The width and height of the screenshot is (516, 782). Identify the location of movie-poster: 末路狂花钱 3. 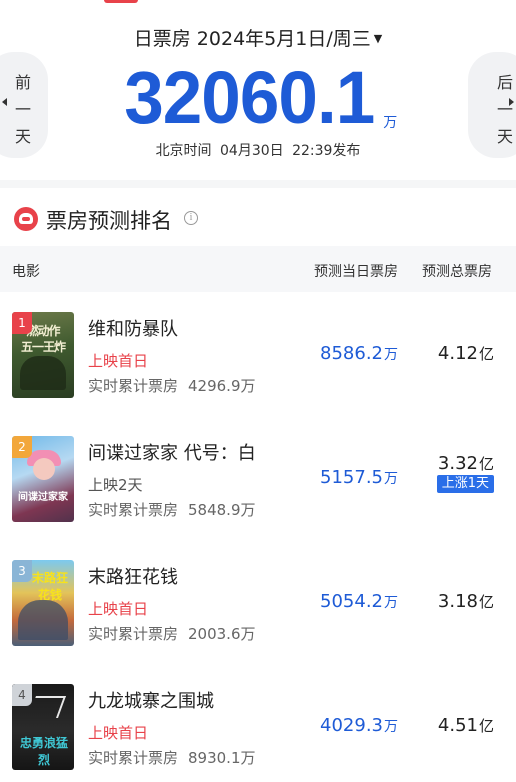
(43, 603).